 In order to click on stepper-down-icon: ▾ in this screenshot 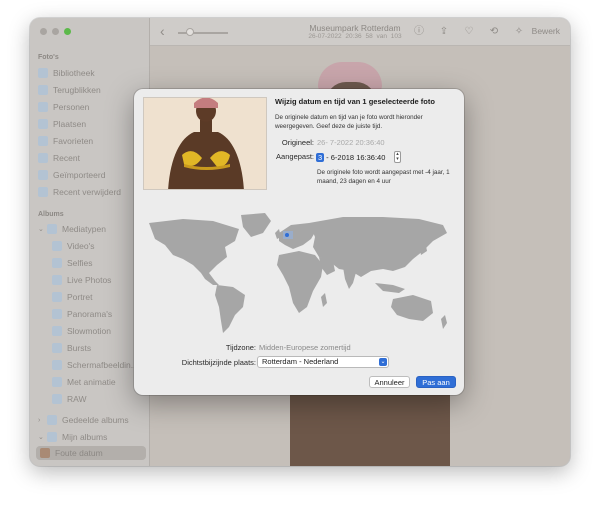, I will do `click(397, 159)`.